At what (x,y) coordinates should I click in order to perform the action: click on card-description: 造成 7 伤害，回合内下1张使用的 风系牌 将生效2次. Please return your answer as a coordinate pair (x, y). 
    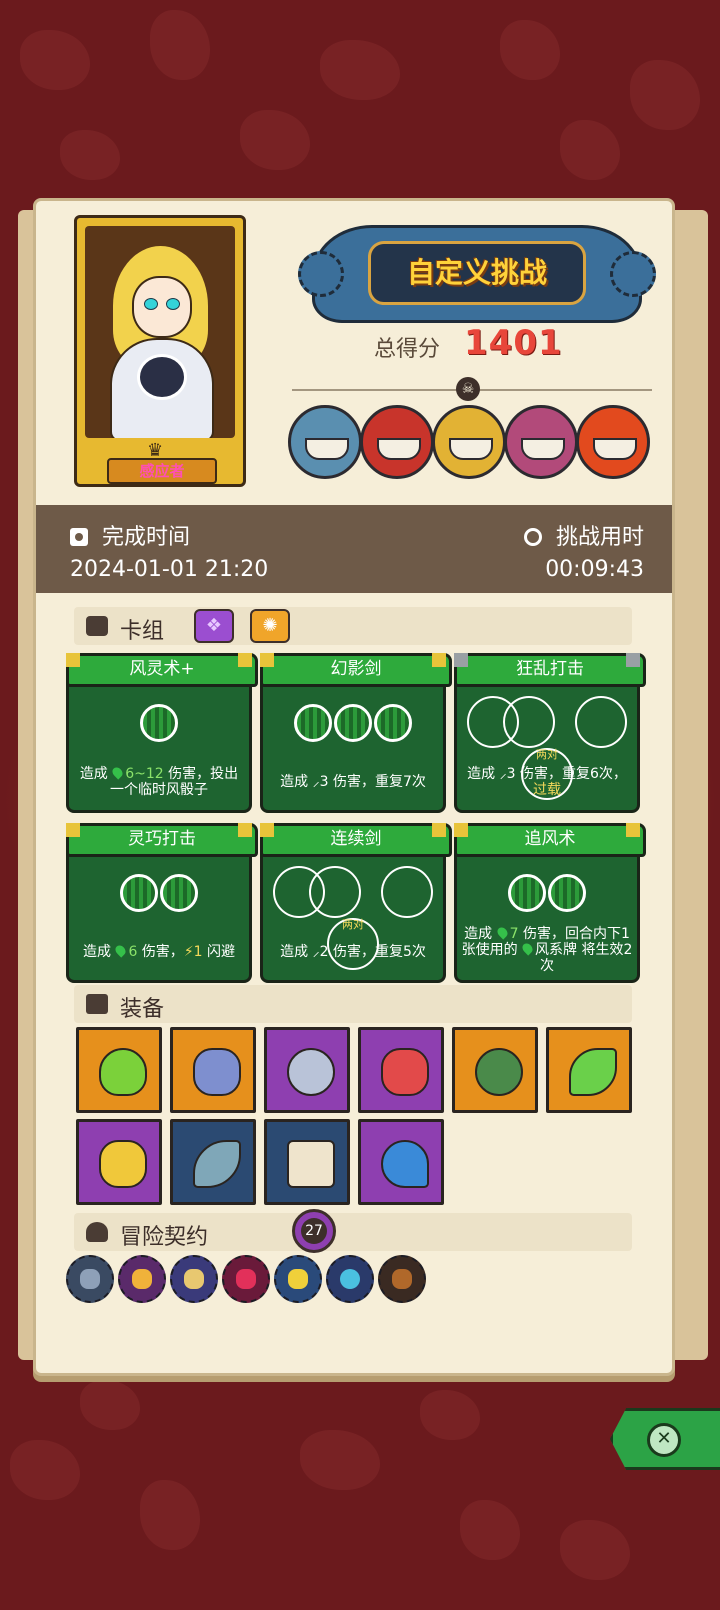
    Looking at the image, I should click on (547, 949).